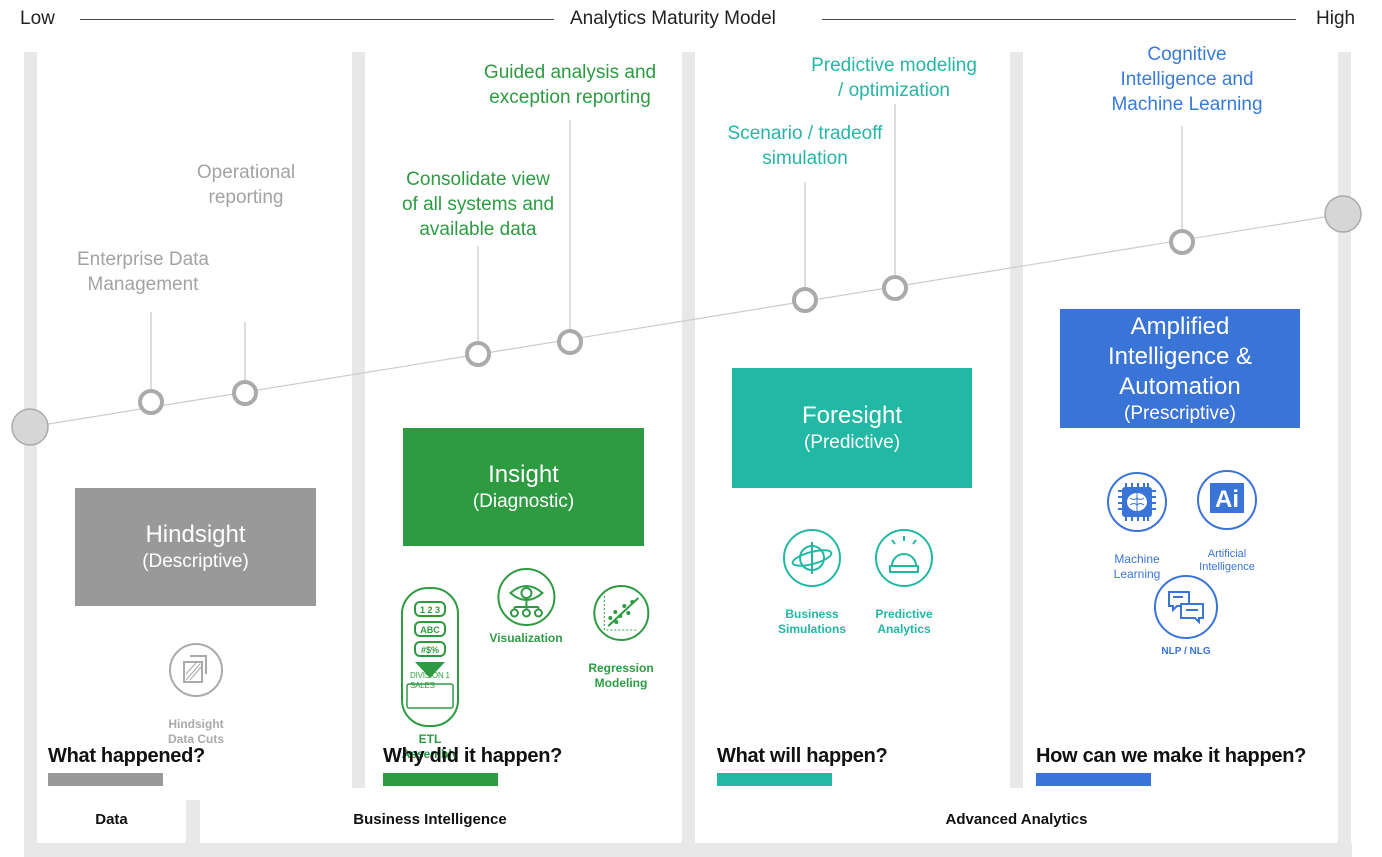  Describe the element at coordinates (525, 597) in the screenshot. I see `eye-icon` at that location.